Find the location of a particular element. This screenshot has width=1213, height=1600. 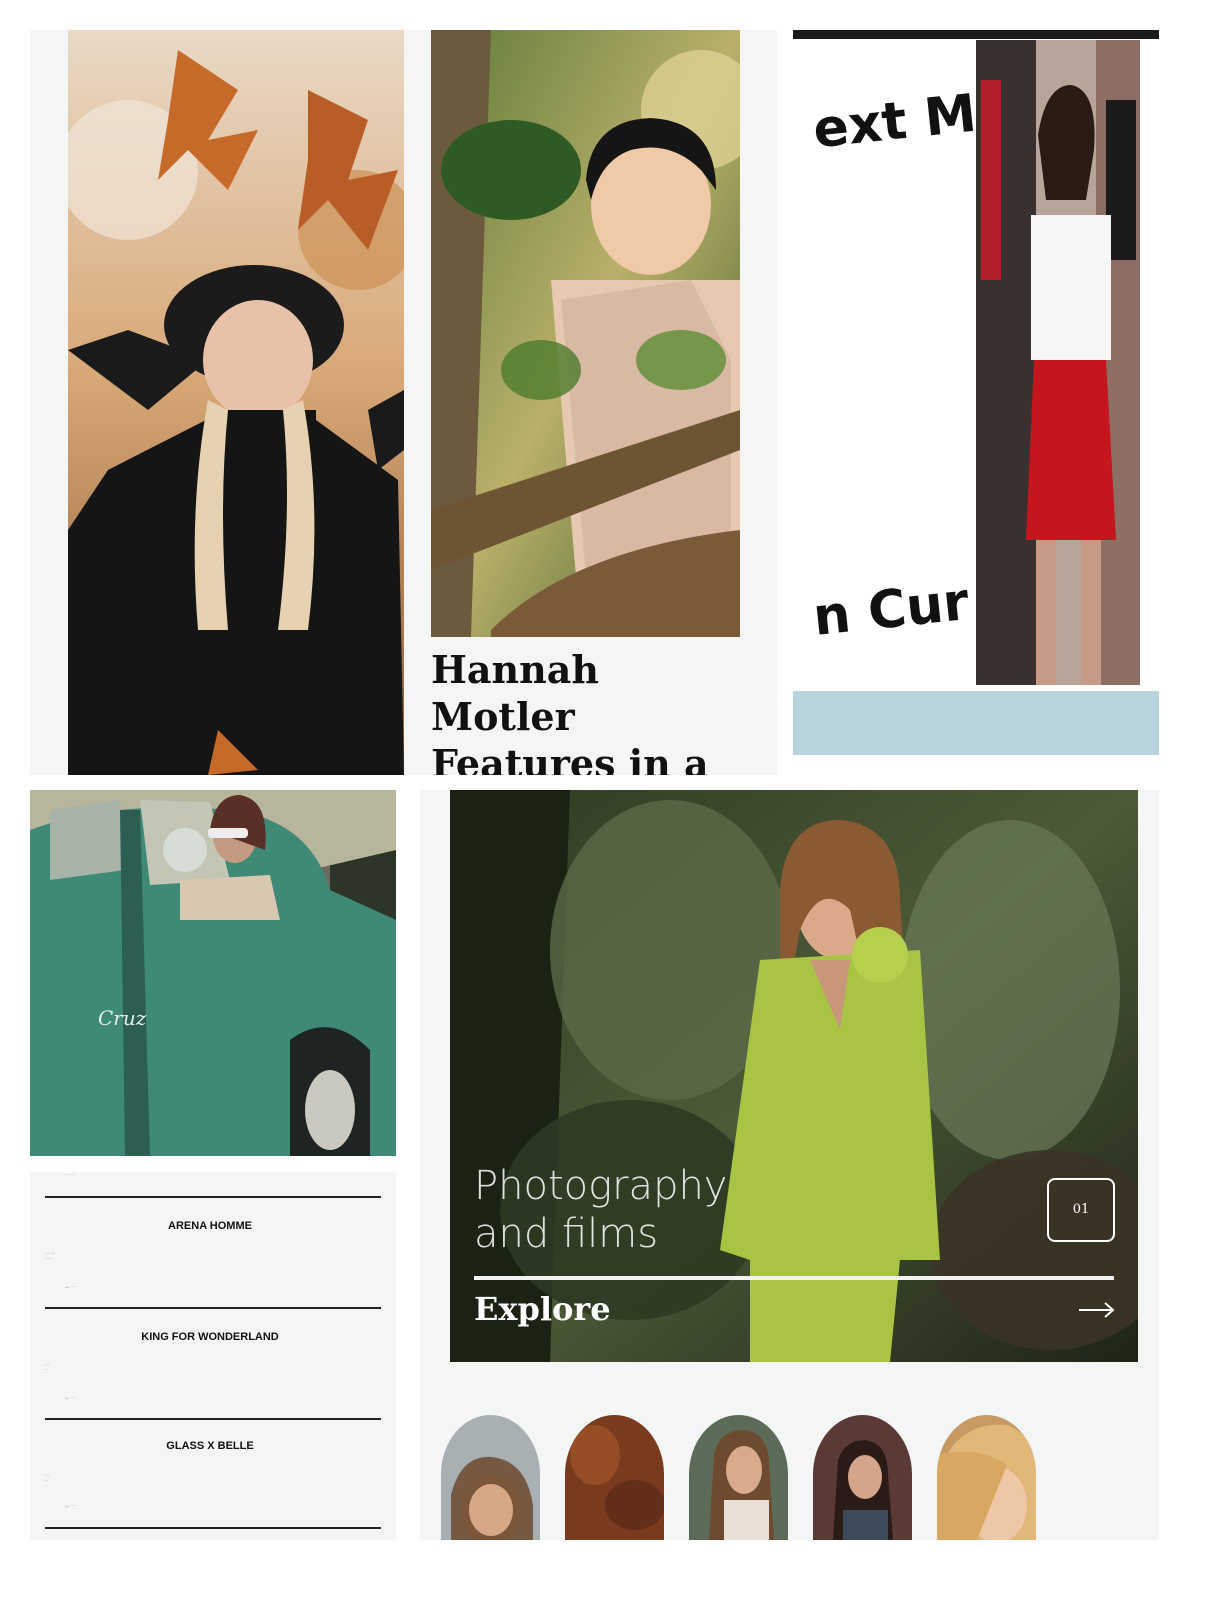

boutique-panel: ext M n Cur is located at coordinates (976, 402).